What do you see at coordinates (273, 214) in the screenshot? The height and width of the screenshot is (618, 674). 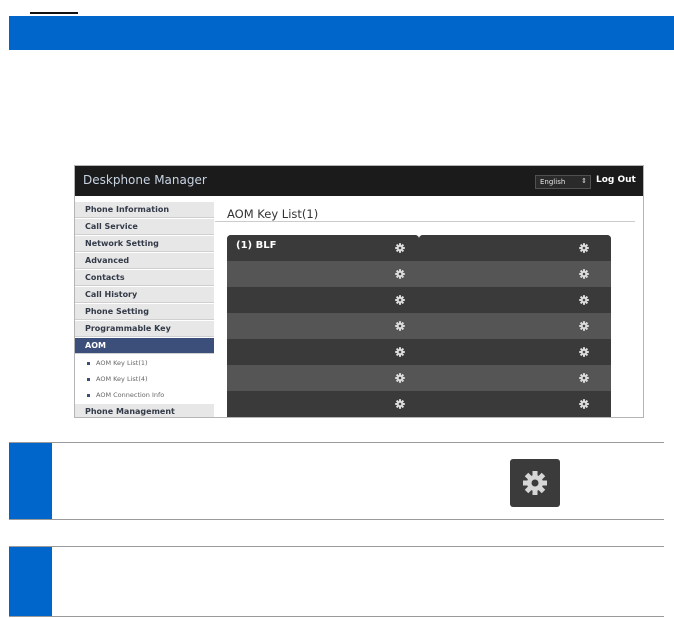 I see `page-title: AOM Key List(1)` at bounding box center [273, 214].